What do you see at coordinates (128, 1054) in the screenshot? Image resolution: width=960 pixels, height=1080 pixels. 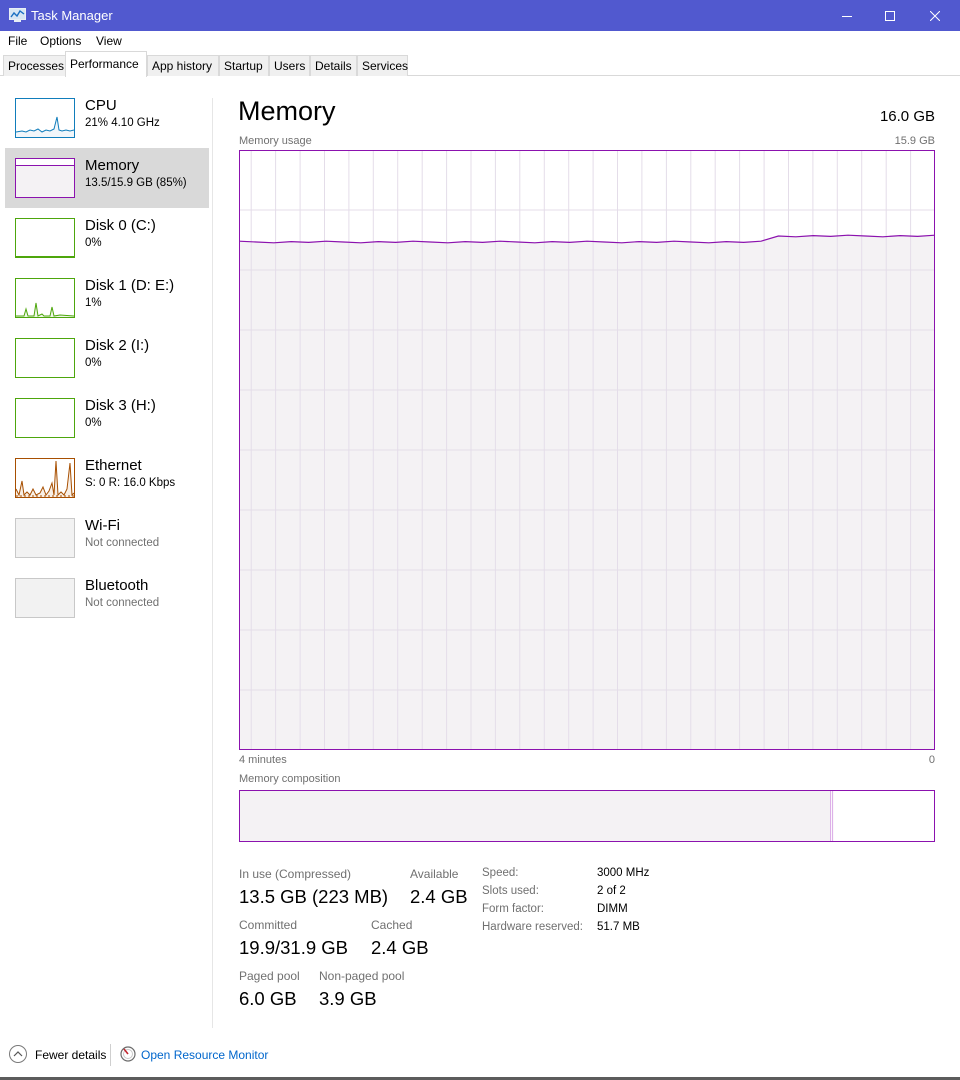 I see `resource-monitor-icon` at bounding box center [128, 1054].